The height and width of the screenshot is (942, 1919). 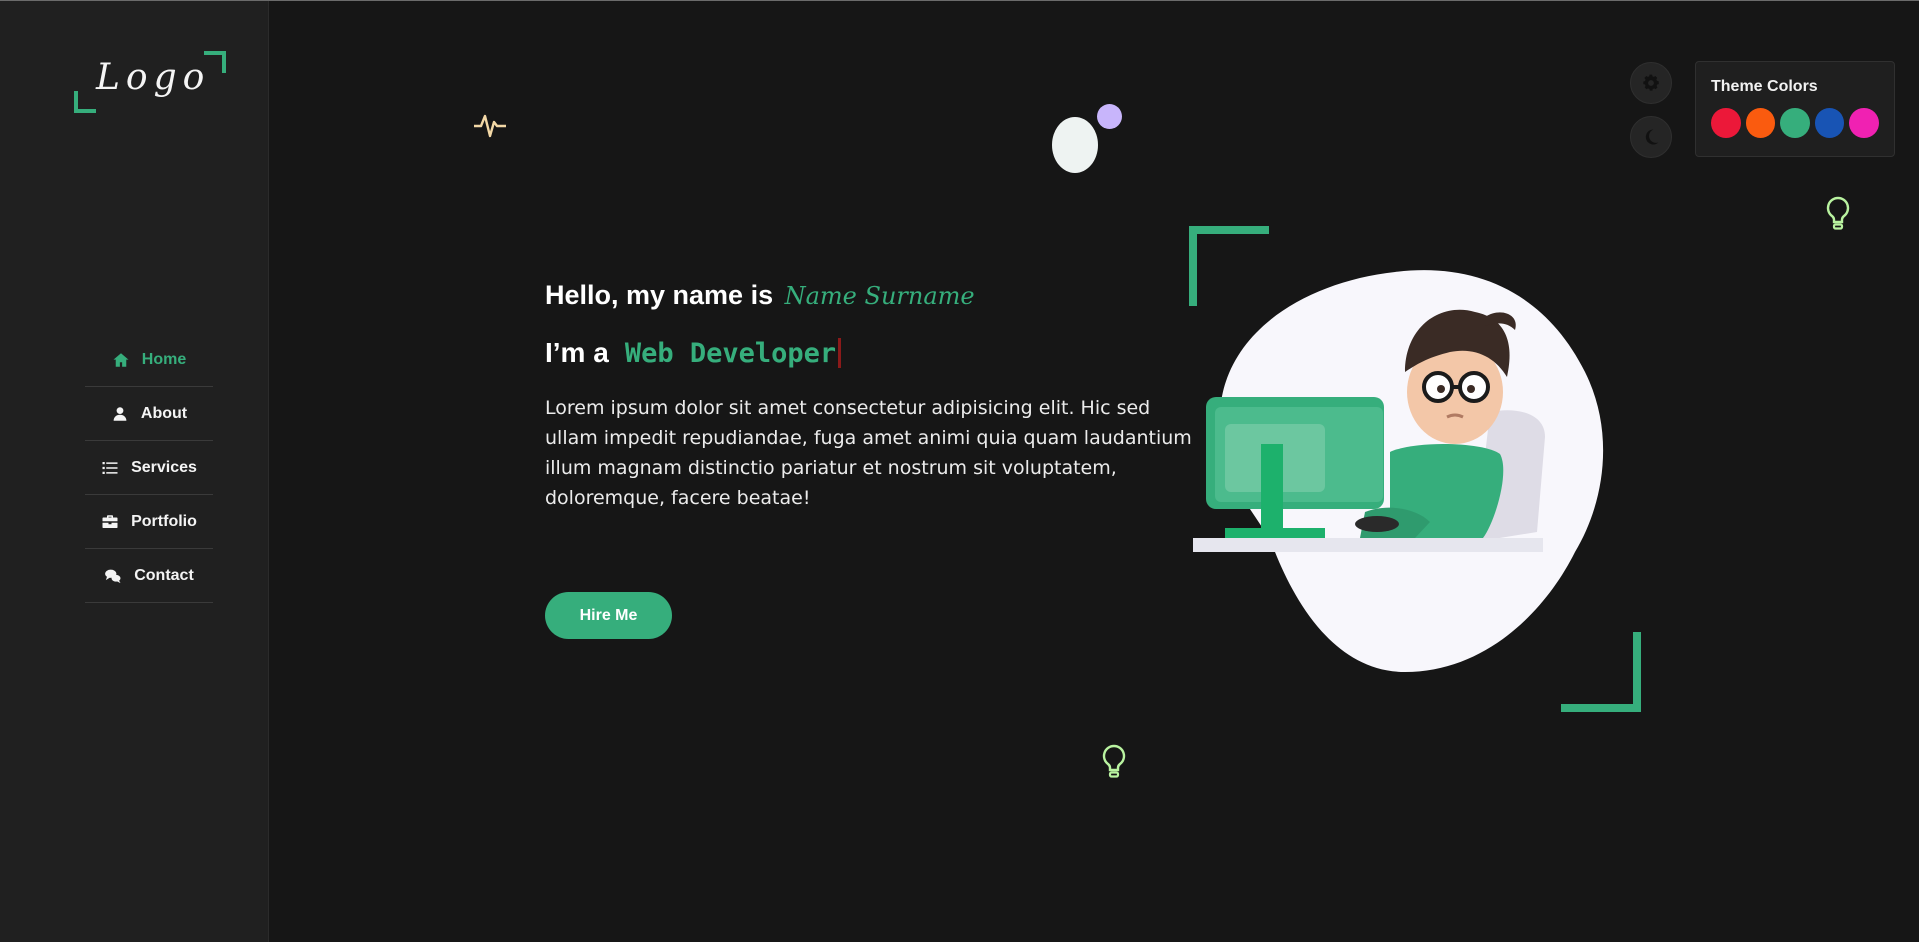 I want to click on home-icon, so click(x=121, y=359).